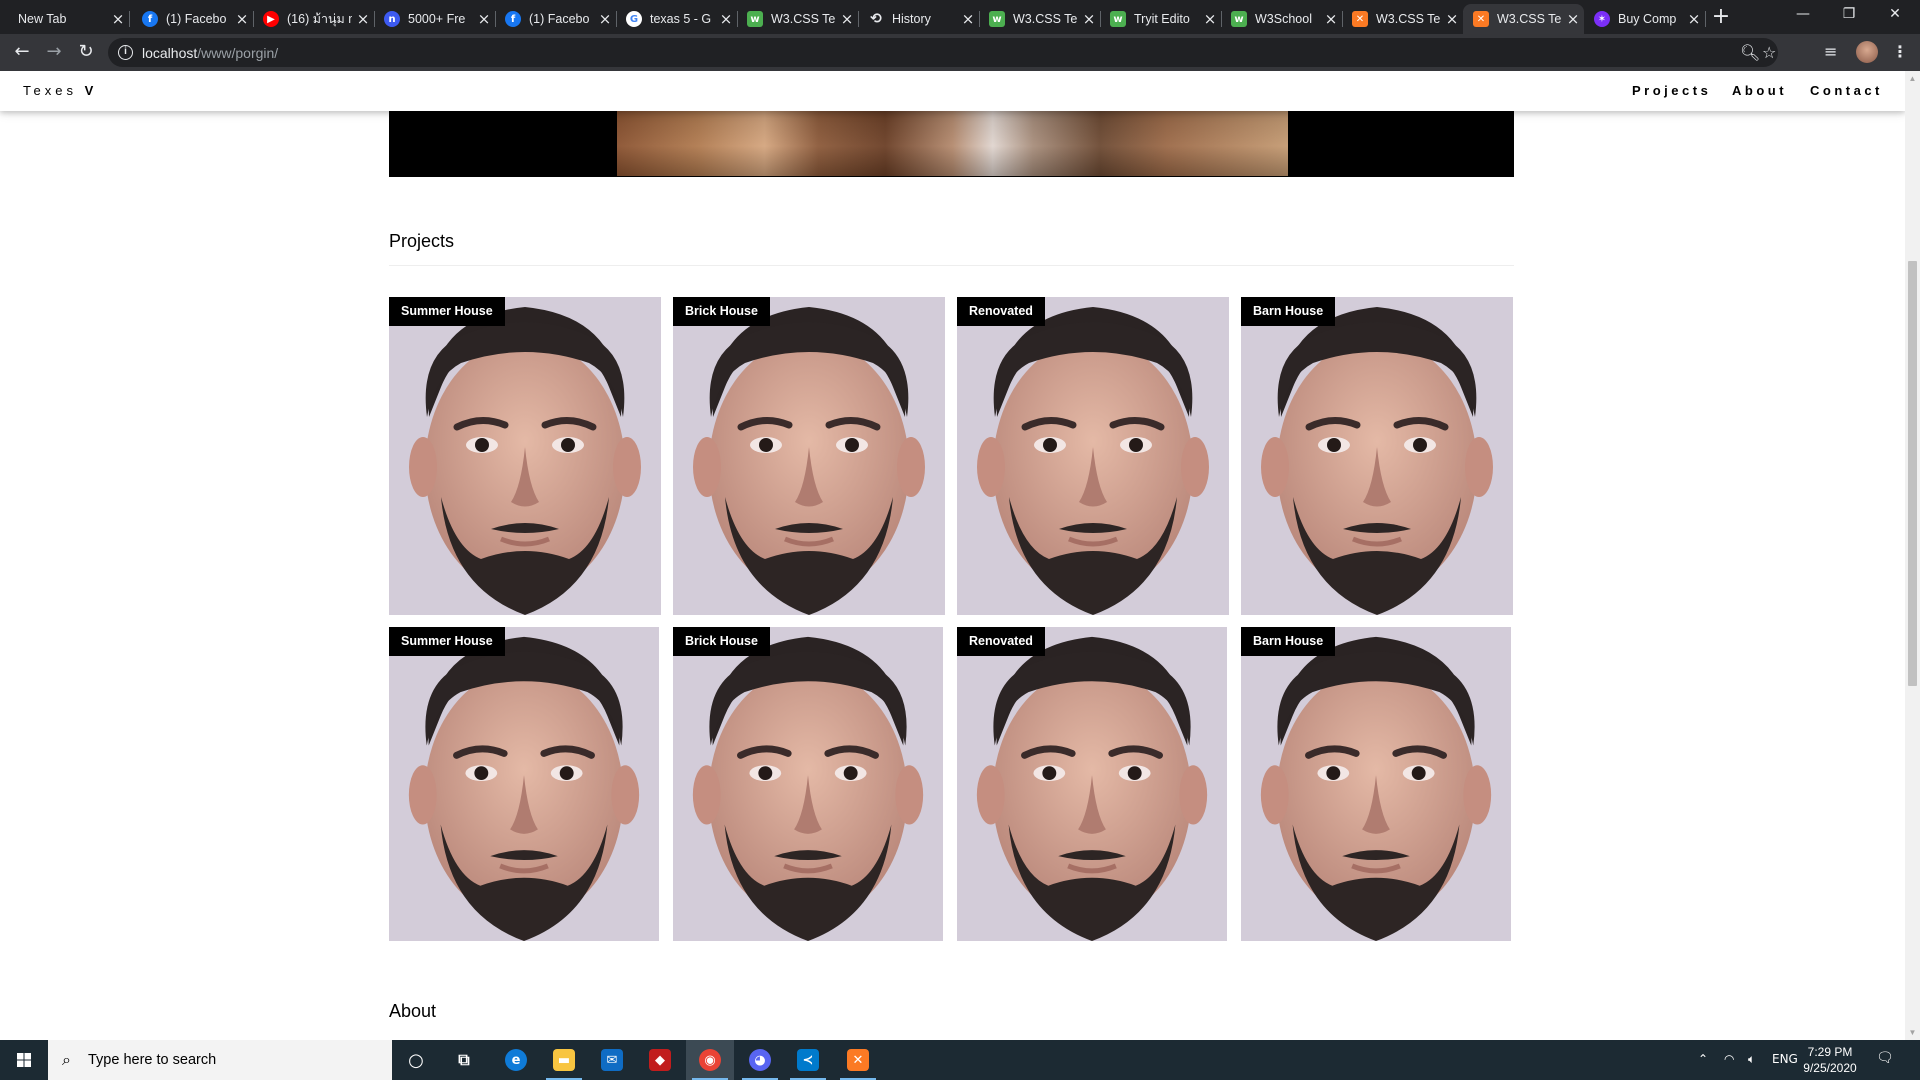 The width and height of the screenshot is (1920, 1085). Describe the element at coordinates (1751, 1059) in the screenshot. I see `volume-icon: 🔈︎` at that location.